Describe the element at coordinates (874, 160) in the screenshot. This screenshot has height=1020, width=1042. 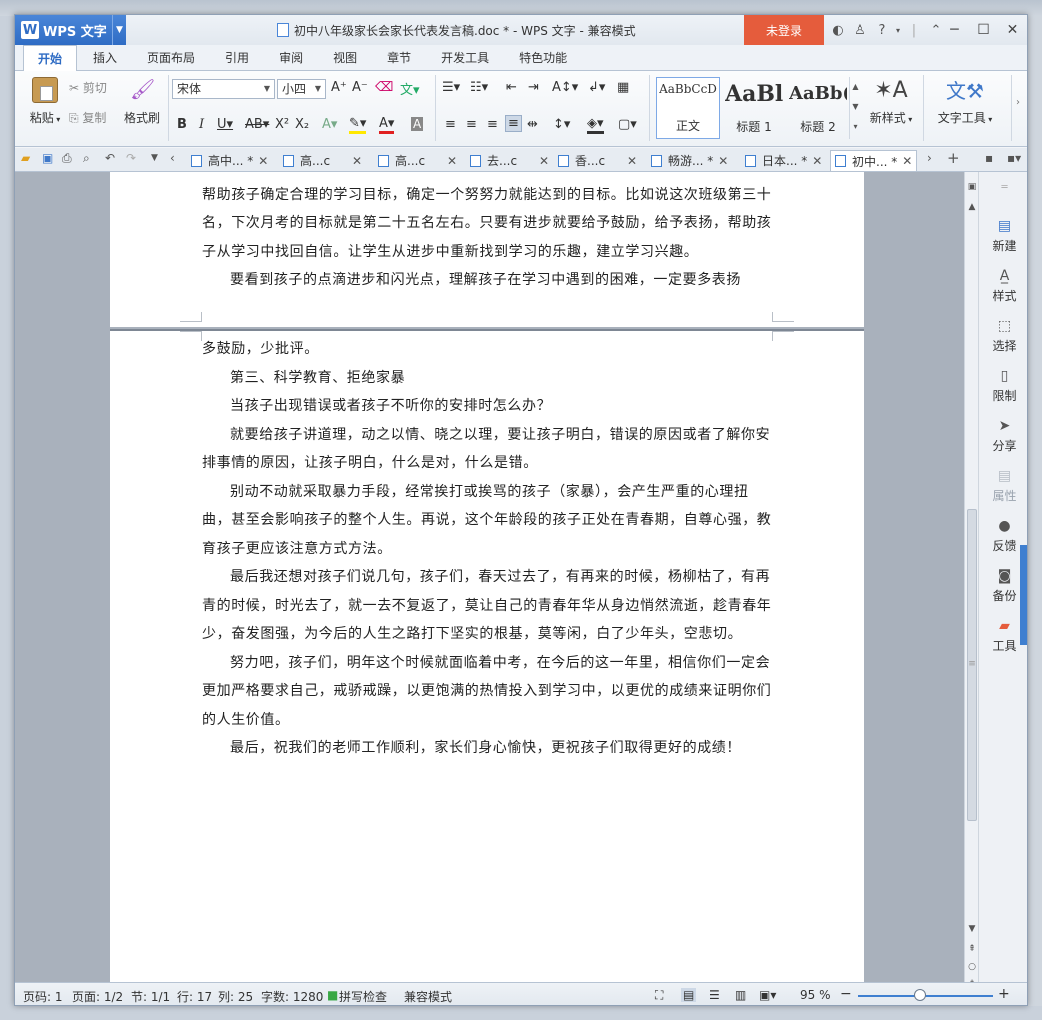
I see `doc-tab-active: 初中... * ✕` at that location.